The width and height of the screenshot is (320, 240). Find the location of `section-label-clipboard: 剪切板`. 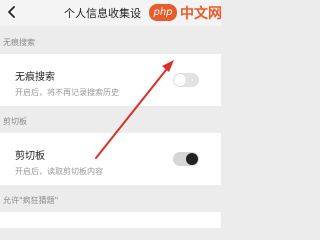

section-label-clipboard: 剪切板 is located at coordinates (15, 121).